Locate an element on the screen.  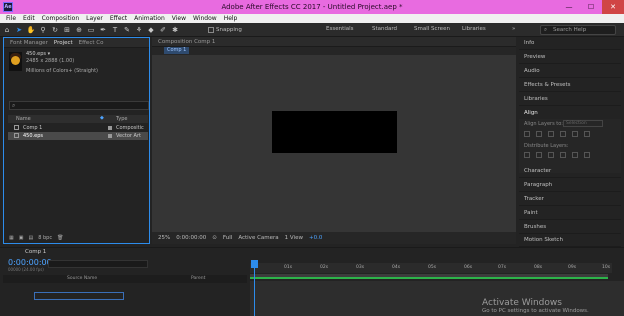
zoom-tool-icon: ⚲ is located at coordinates (43, 30).